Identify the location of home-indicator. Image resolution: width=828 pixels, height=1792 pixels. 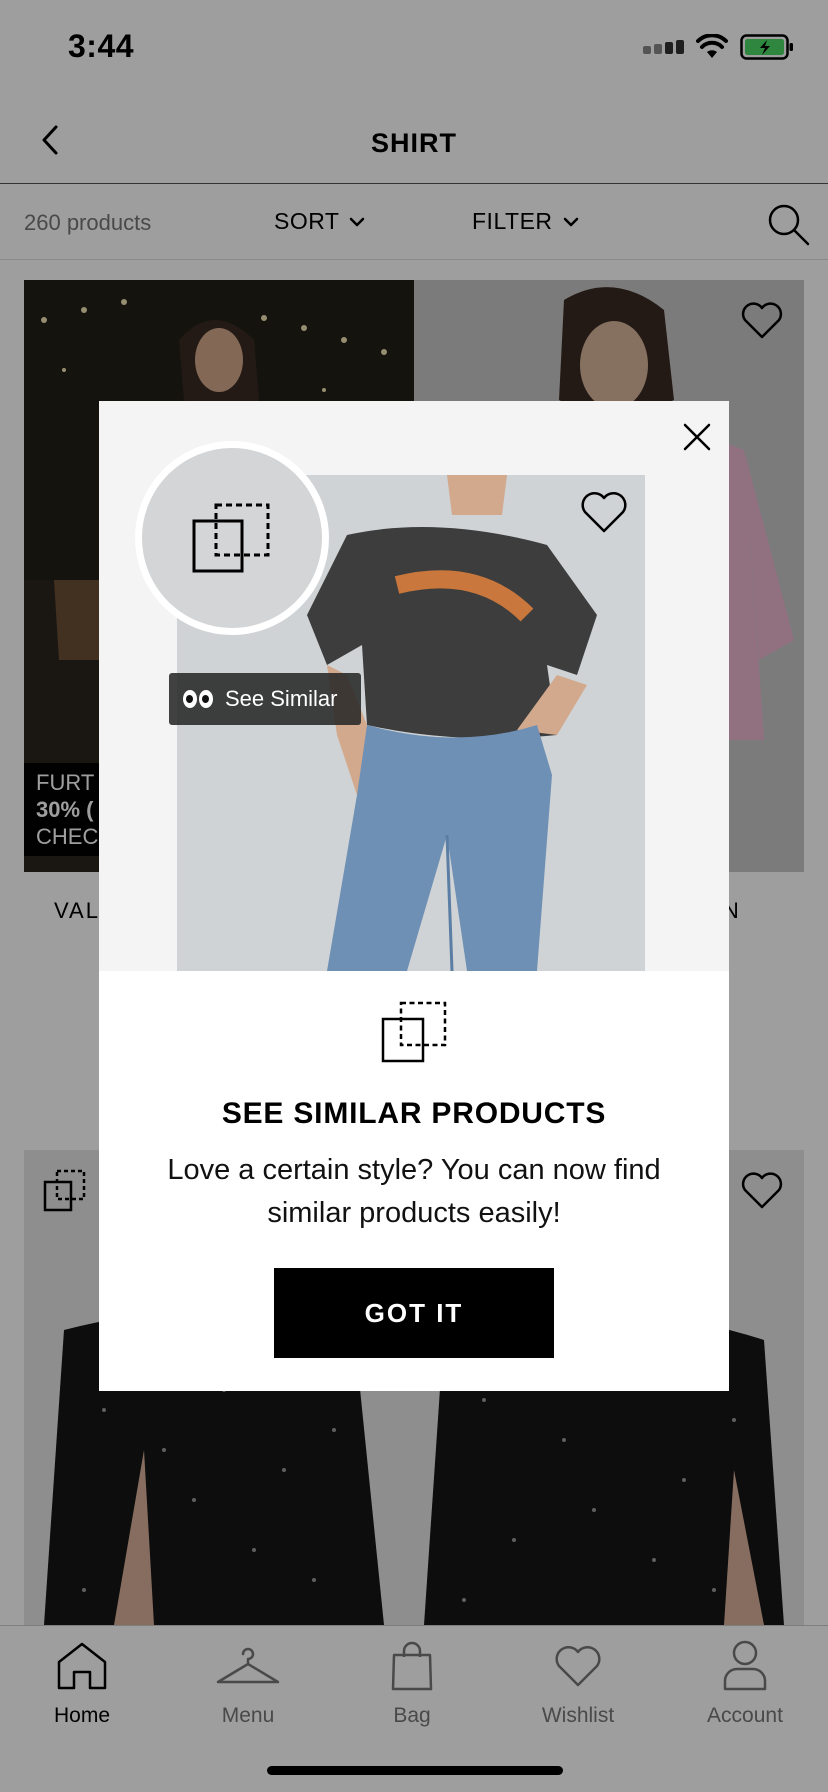
(415, 1770).